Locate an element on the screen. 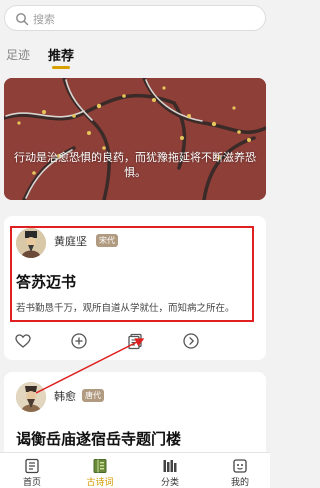  author-name: 韩愈 is located at coordinates (65, 396).